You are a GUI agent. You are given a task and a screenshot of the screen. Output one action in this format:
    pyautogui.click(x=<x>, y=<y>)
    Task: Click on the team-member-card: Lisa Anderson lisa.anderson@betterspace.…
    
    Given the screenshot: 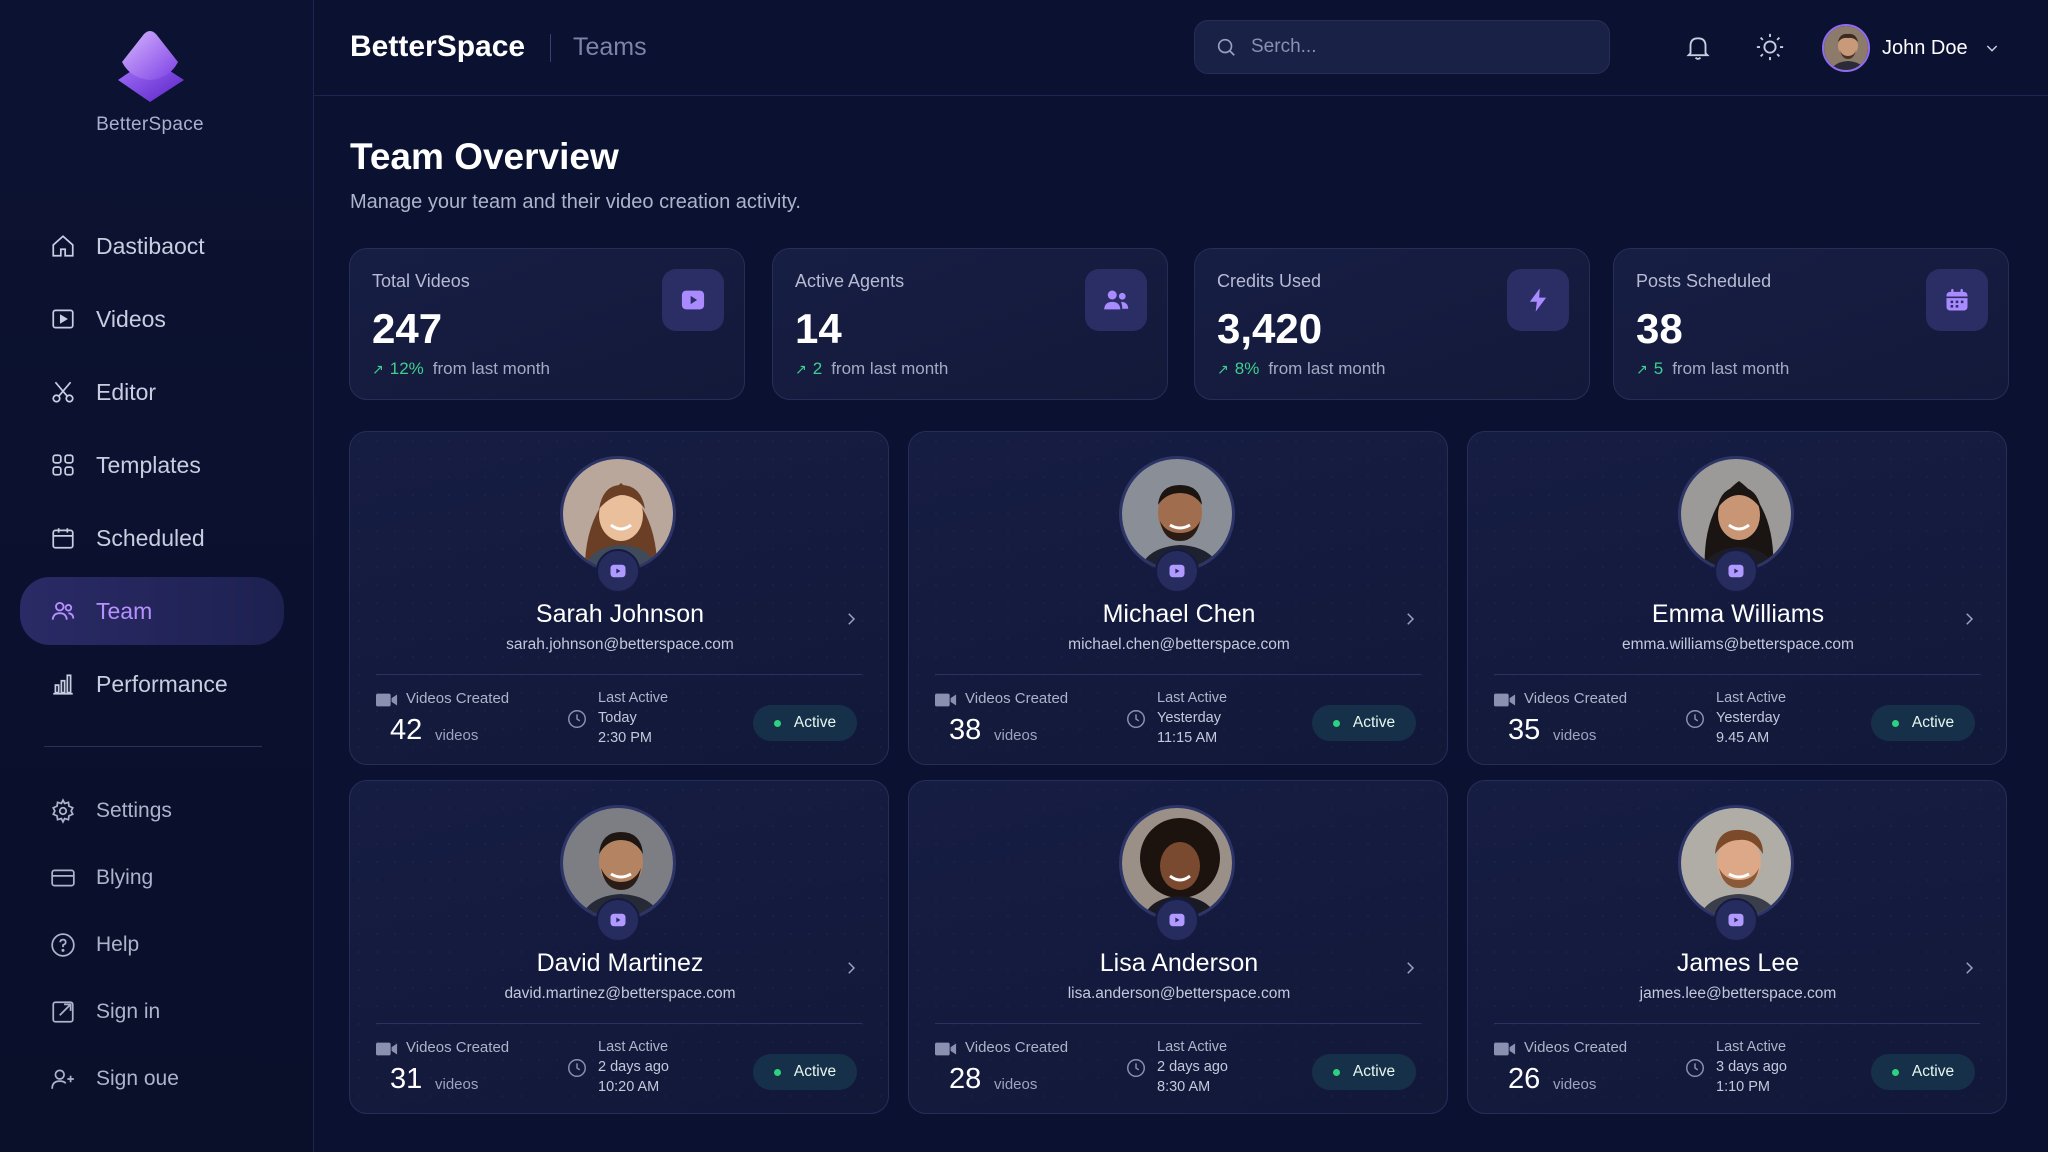 What is the action you would take?
    pyautogui.click(x=1178, y=947)
    